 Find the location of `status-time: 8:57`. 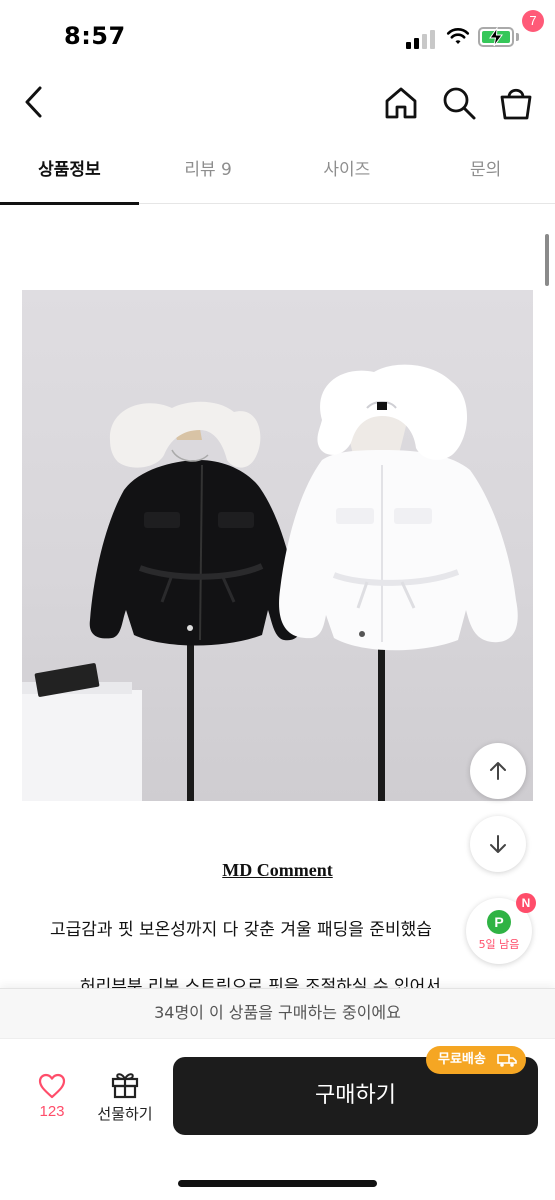

status-time: 8:57 is located at coordinates (95, 36).